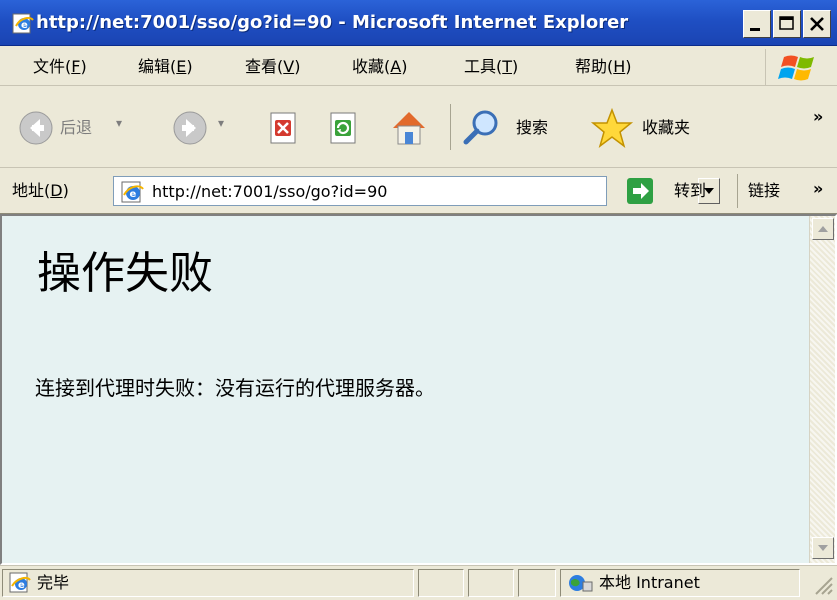 Image resolution: width=837 pixels, height=600 pixels. Describe the element at coordinates (343, 128) in the screenshot. I see `refresh-button` at that location.